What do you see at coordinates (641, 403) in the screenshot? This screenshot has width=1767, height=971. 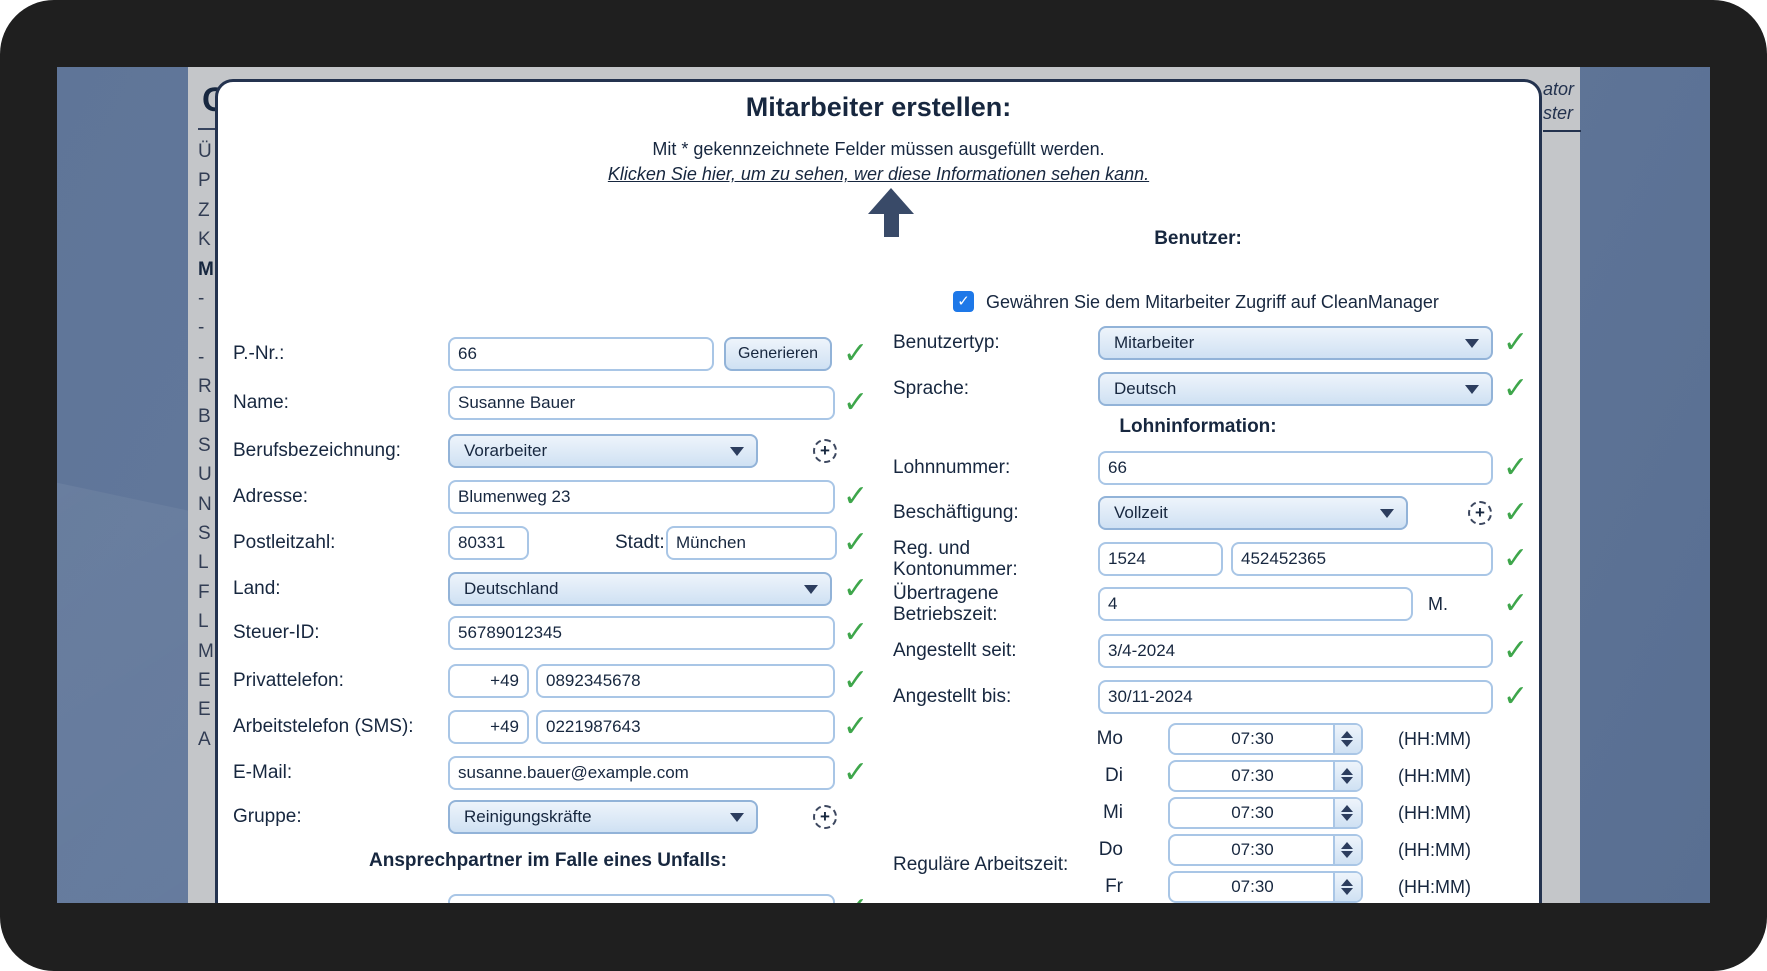 I see `name-input` at bounding box center [641, 403].